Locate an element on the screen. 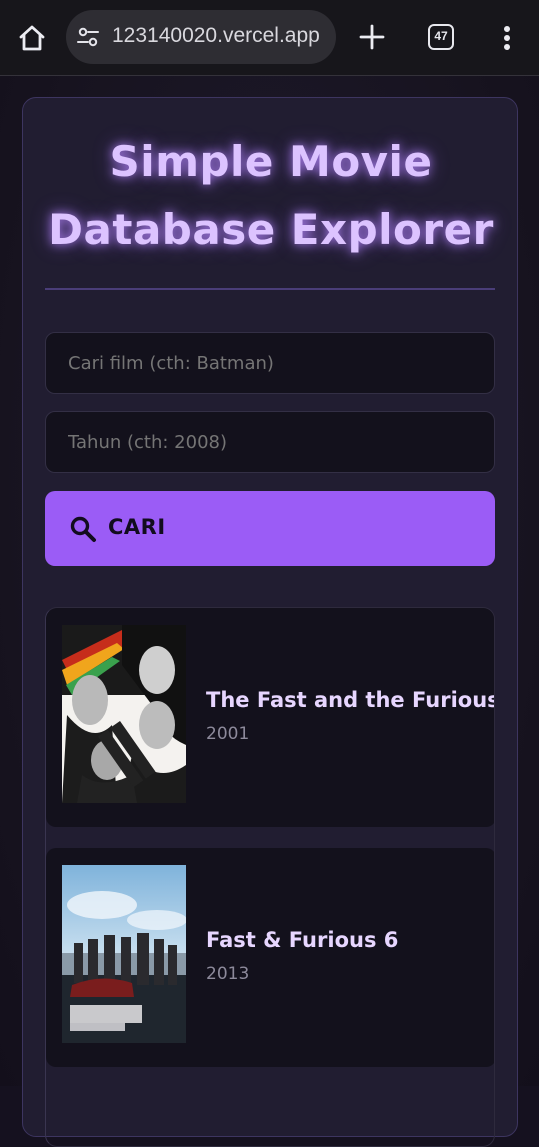 The width and height of the screenshot is (539, 1147). browser-toolbar: 123140020.vercel.app 47 is located at coordinates (269, 38).